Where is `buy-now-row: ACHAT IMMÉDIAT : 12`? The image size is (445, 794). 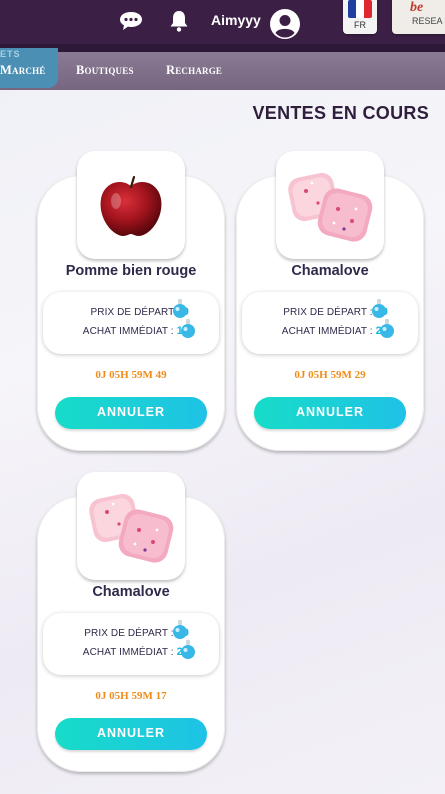 buy-now-row: ACHAT IMMÉDIAT : 12 is located at coordinates (116, 331).